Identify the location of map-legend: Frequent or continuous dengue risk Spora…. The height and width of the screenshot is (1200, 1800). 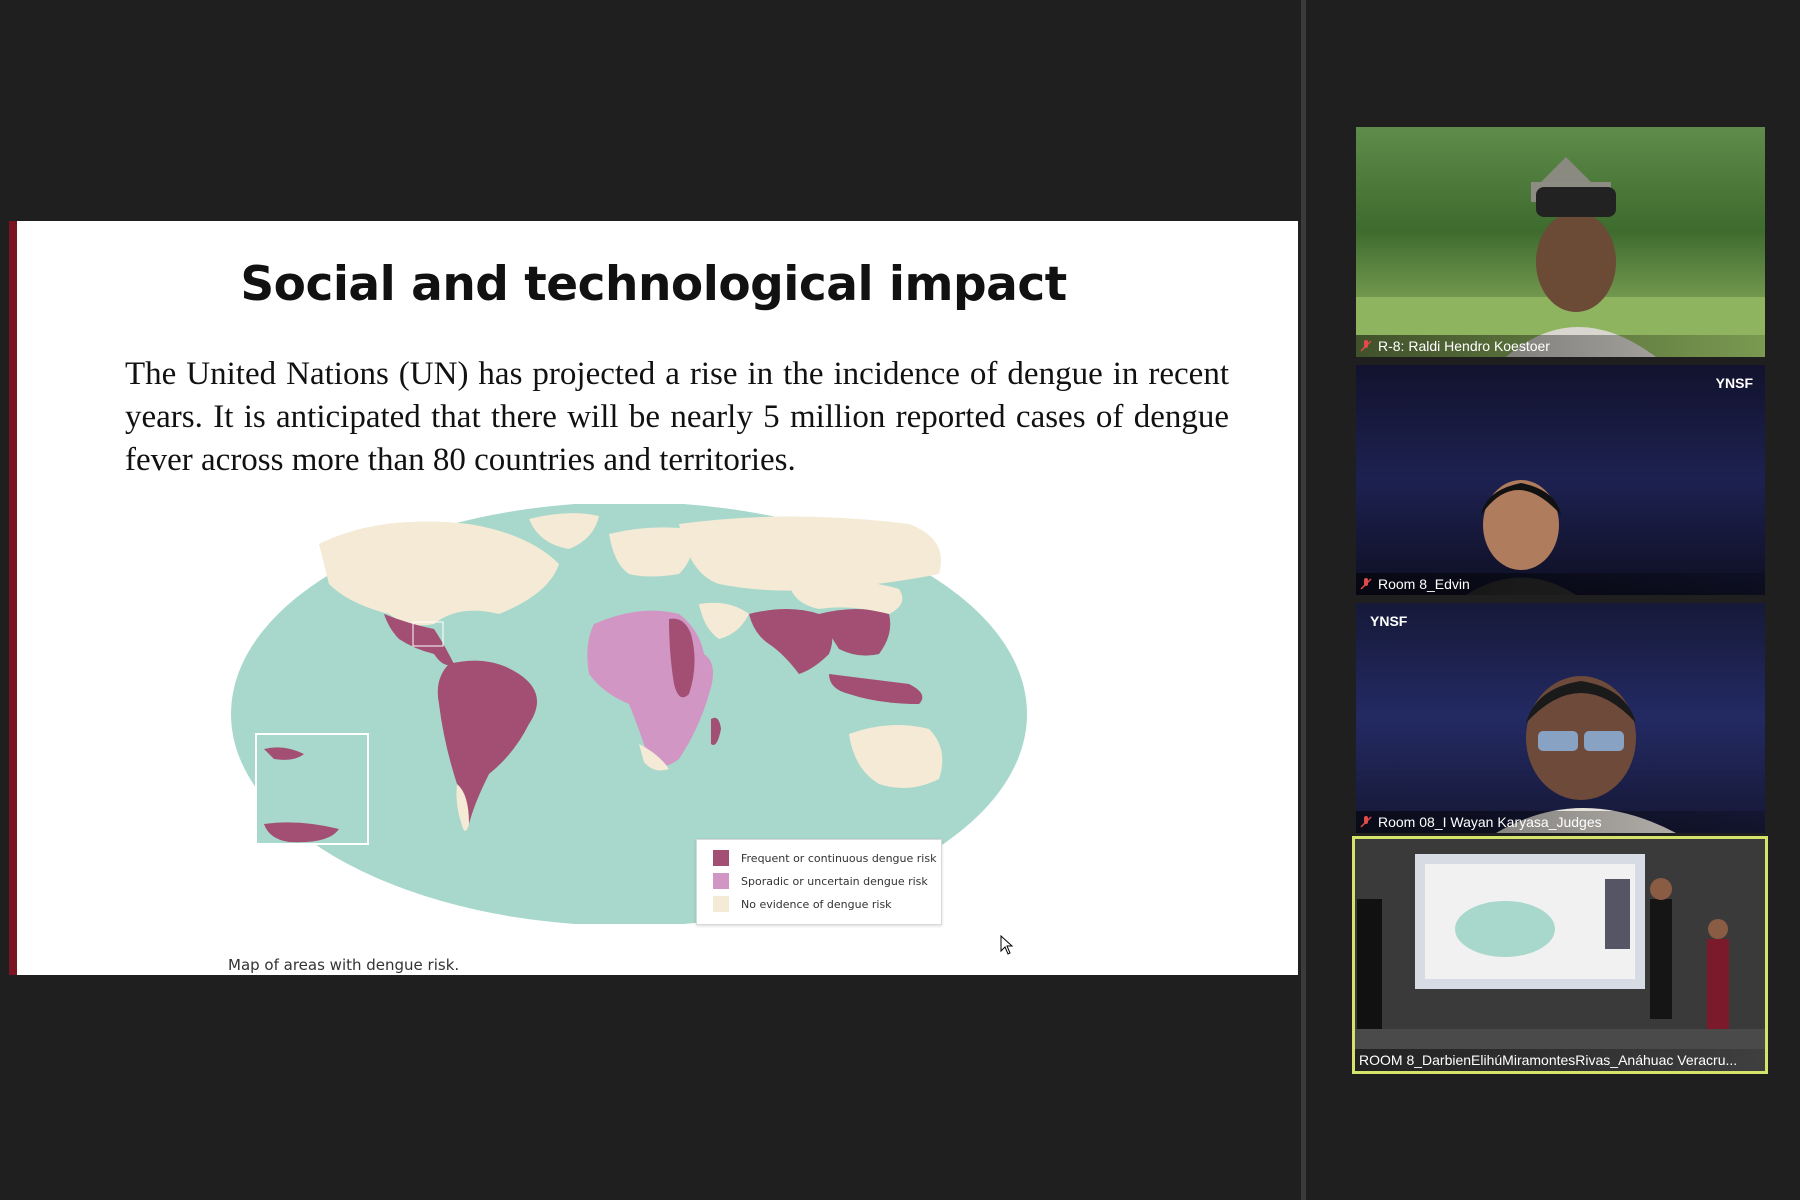
(819, 882).